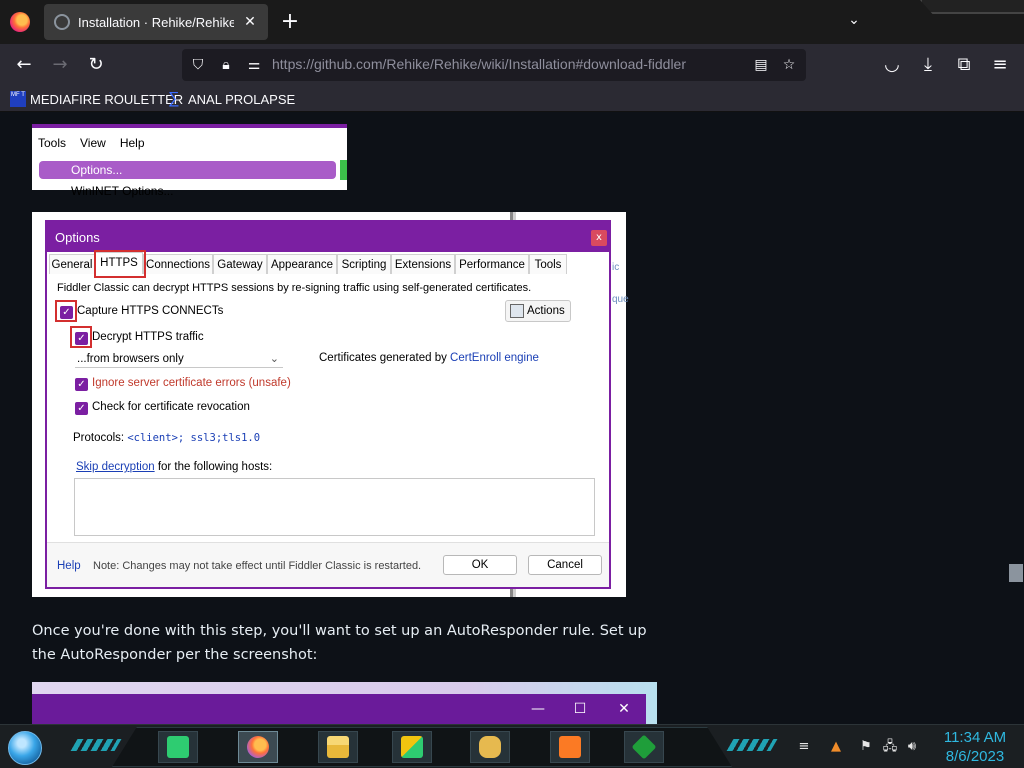 The height and width of the screenshot is (768, 1024). I want to click on highlight-box-capture, so click(66, 311).